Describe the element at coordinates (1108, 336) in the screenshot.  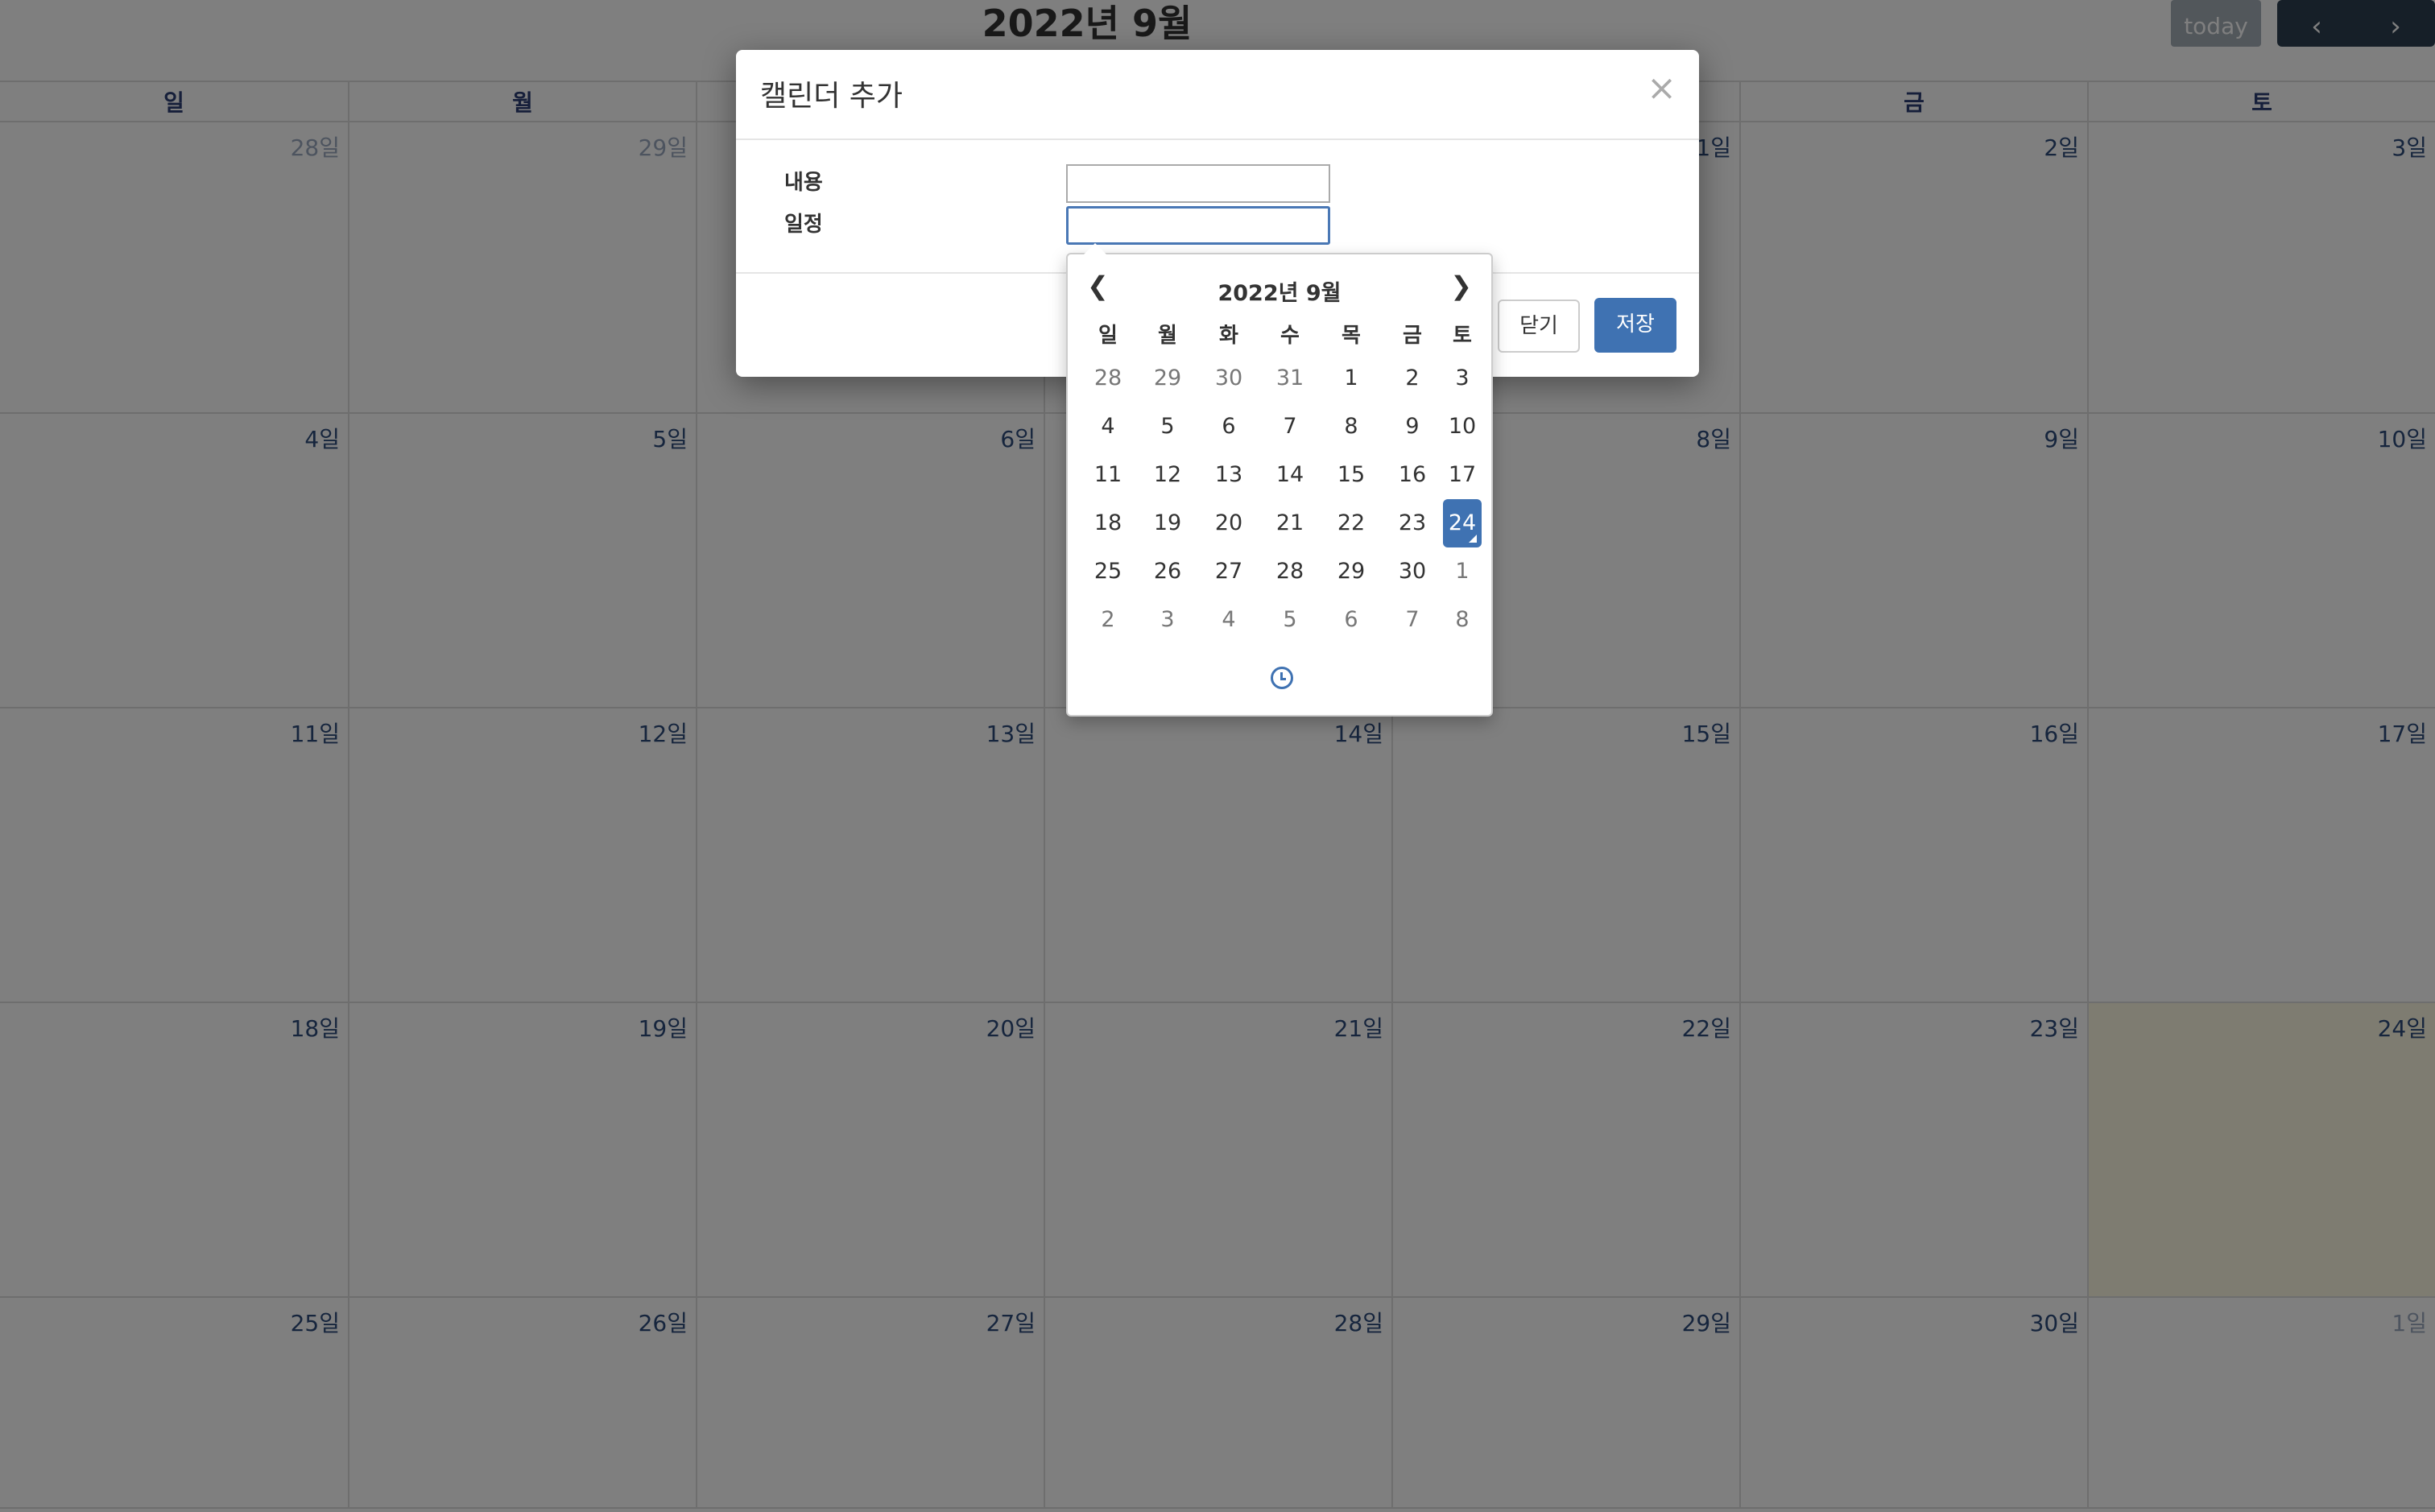
I see `dp-weekday: 일` at that location.